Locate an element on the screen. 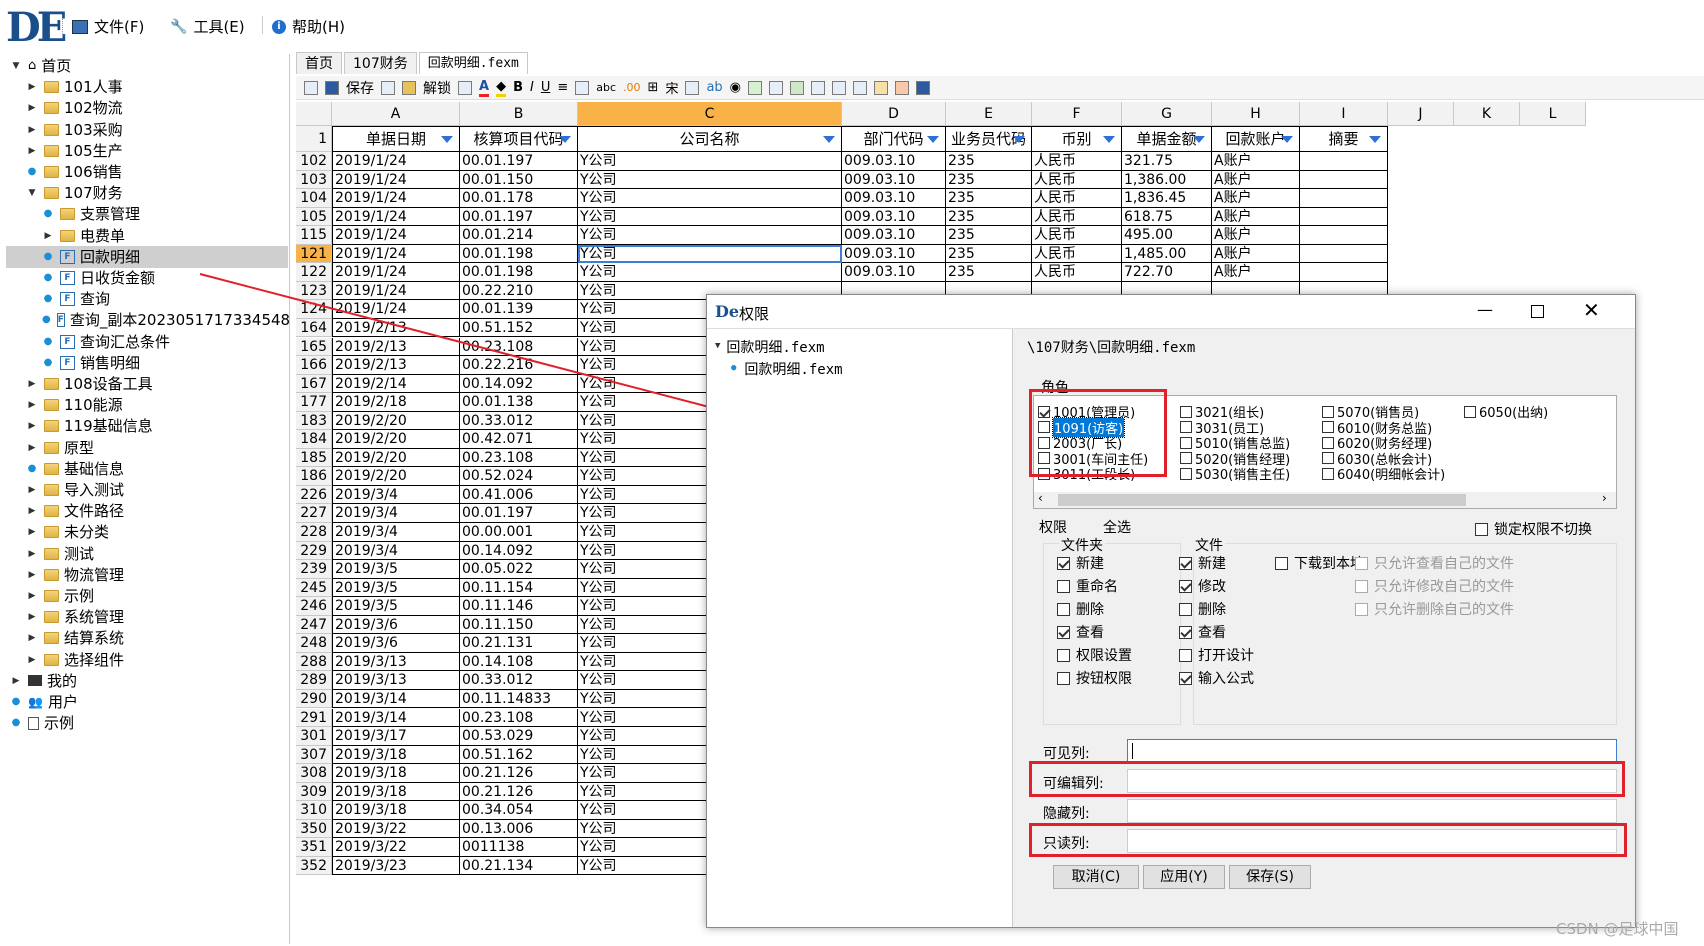 The height and width of the screenshot is (946, 1704). select-all-button: 全选 is located at coordinates (1117, 527).